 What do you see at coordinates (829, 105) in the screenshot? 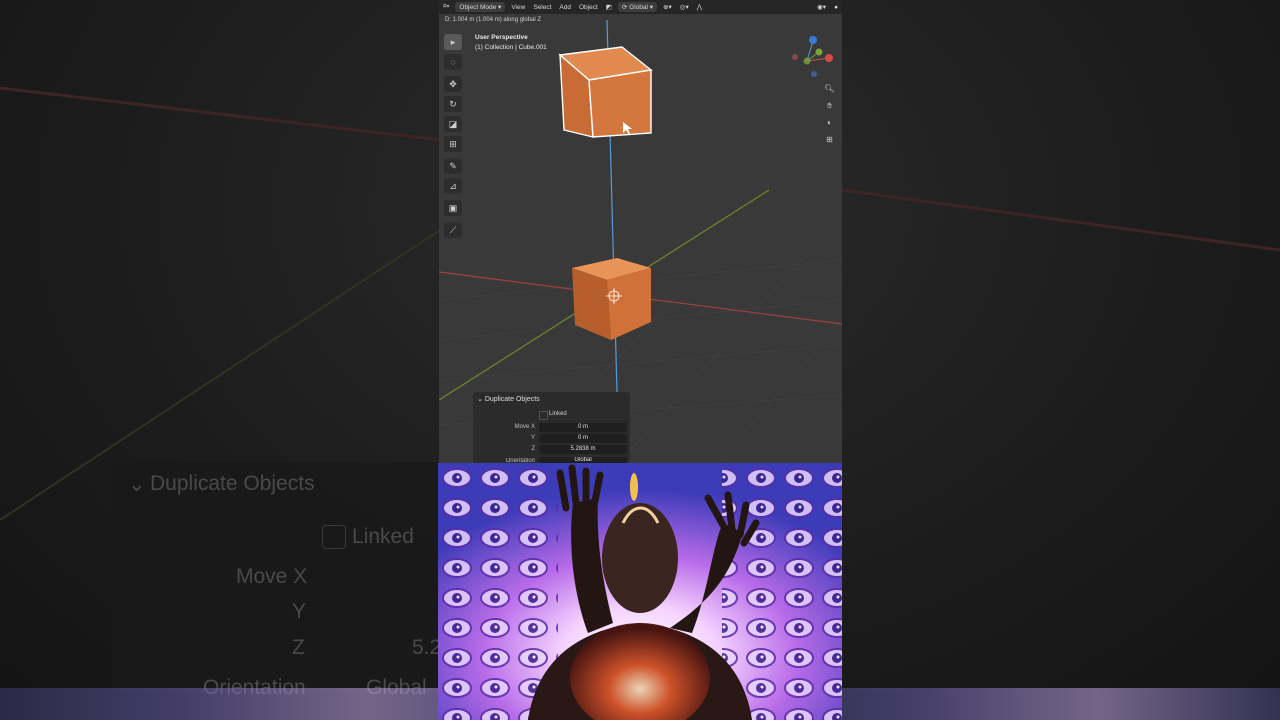
I see `hand-pan-icon: ✋︎` at bounding box center [829, 105].